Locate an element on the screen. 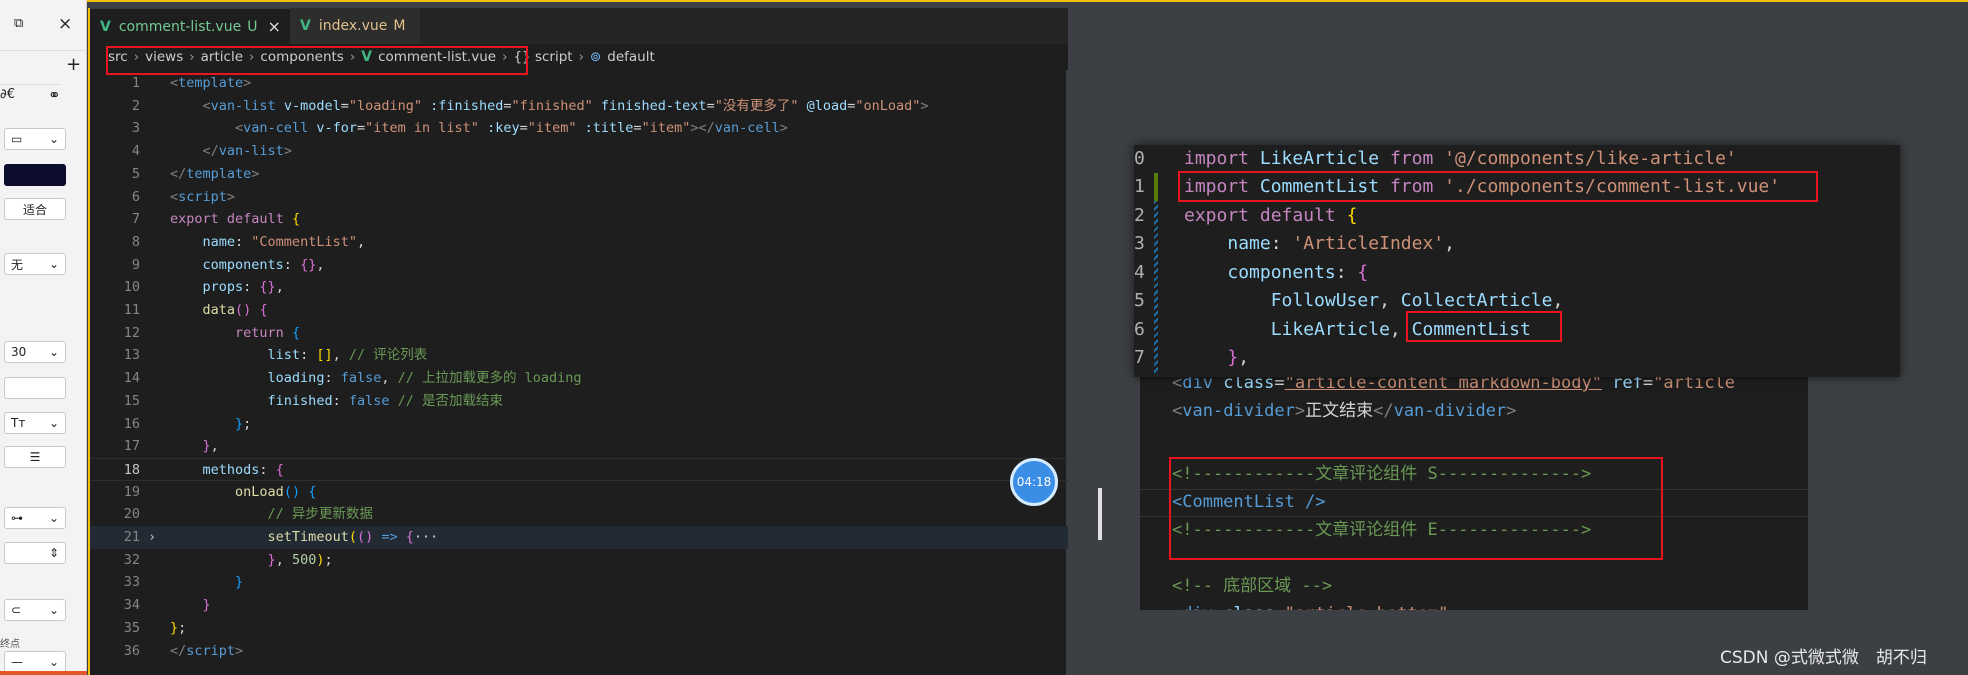  color-wheel-icon: ⚭ is located at coordinates (54, 95).